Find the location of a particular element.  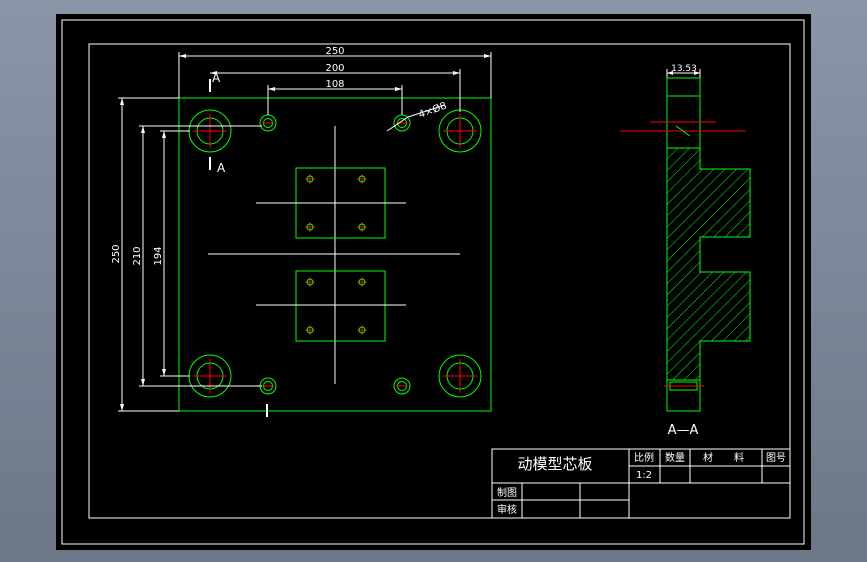

section-view-label: A—A is located at coordinates (683, 430).